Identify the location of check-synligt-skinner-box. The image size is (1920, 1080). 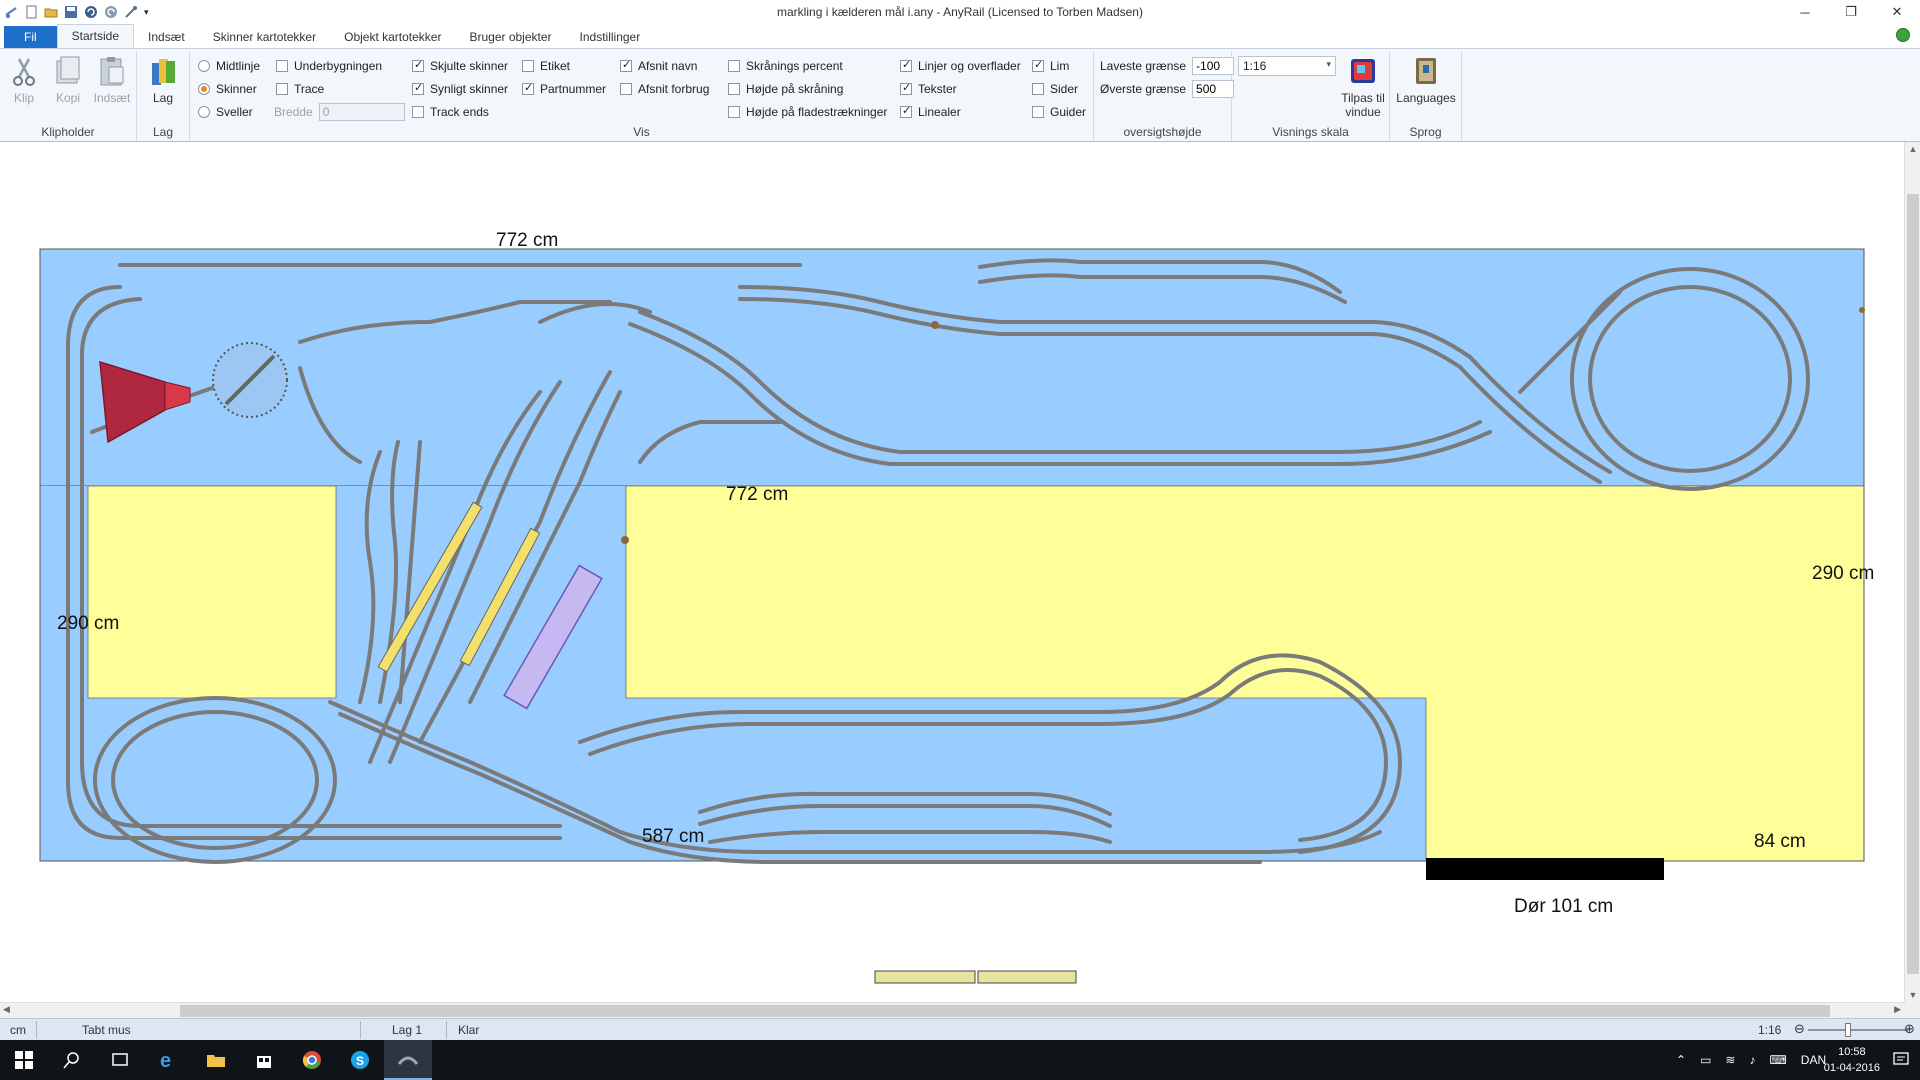
(418, 88).